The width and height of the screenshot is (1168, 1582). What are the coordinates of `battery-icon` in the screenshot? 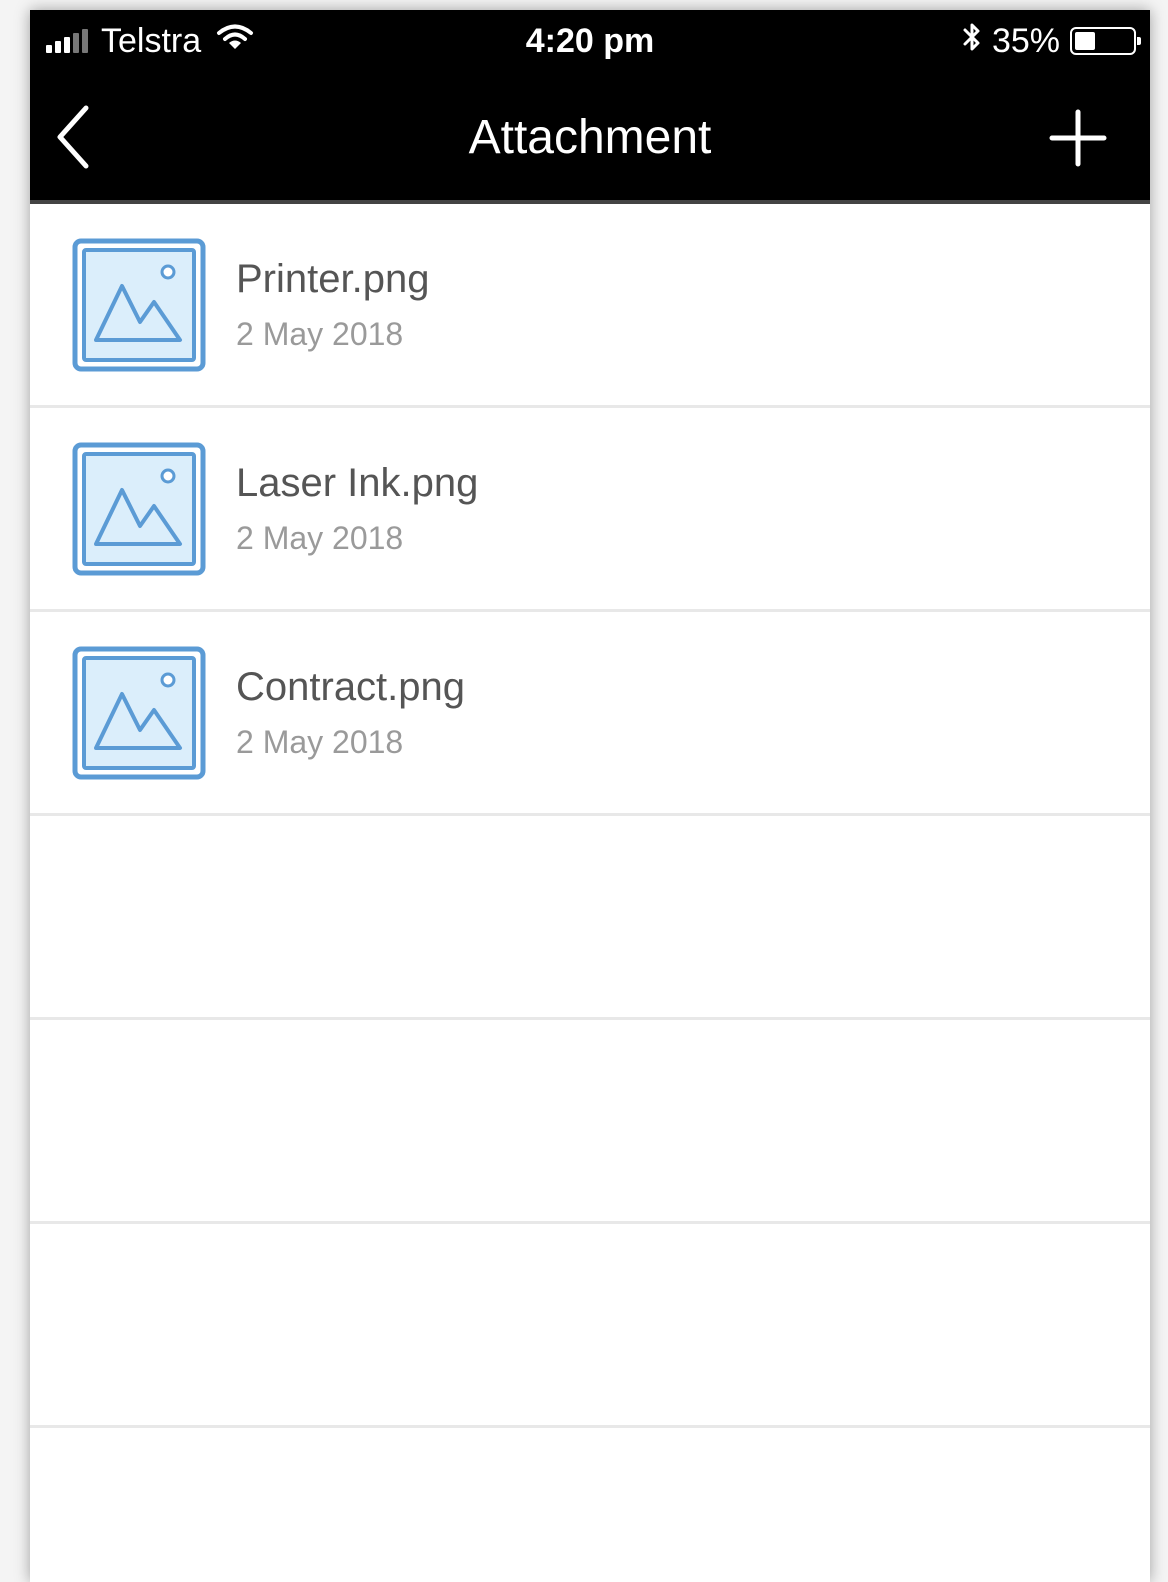 It's located at (1105, 41).